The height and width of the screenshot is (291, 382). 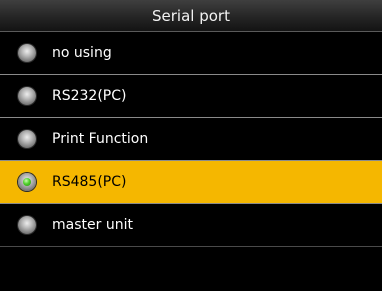 I want to click on title-bar: Serial port, so click(x=191, y=16).